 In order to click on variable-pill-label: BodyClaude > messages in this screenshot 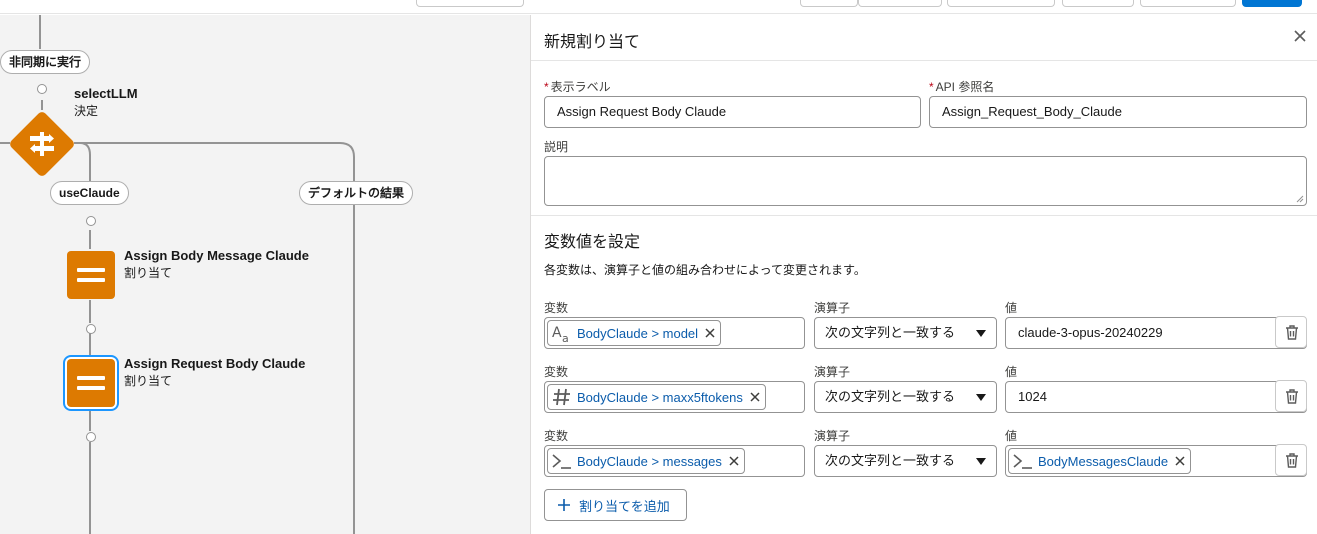, I will do `click(649, 461)`.